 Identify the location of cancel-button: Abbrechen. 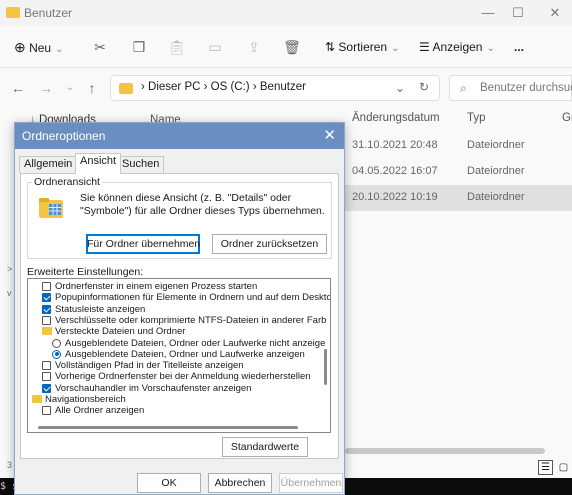
(240, 483).